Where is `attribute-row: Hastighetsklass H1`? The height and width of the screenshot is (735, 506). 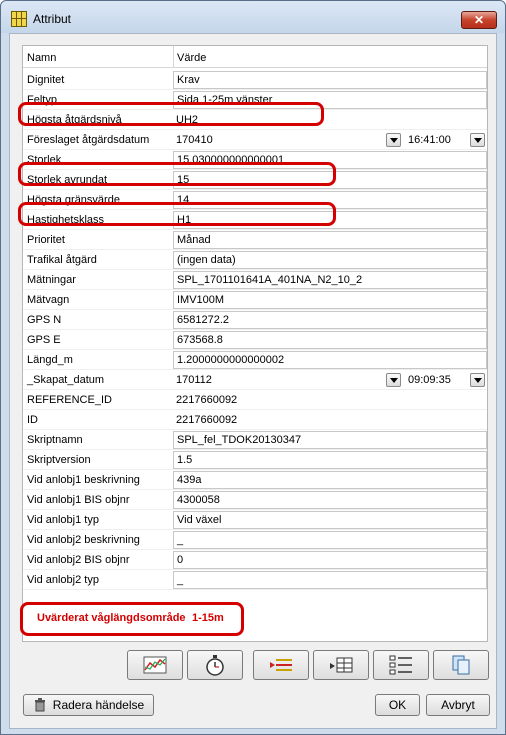 attribute-row: Hastighetsklass H1 is located at coordinates (255, 220).